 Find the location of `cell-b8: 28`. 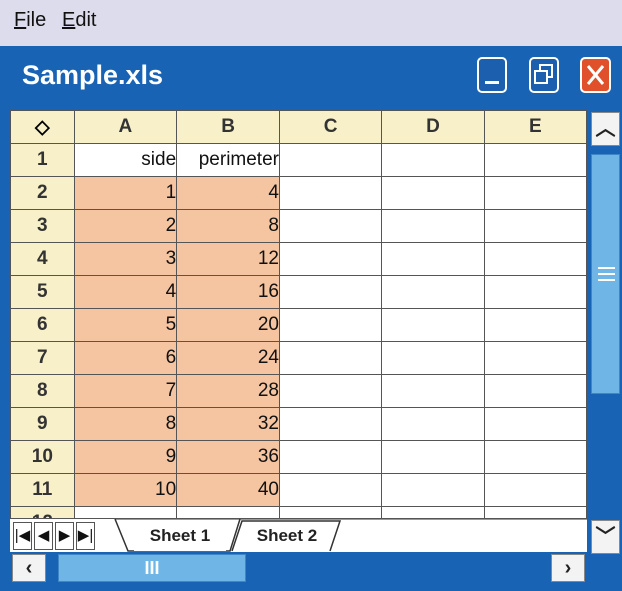

cell-b8: 28 is located at coordinates (228, 391).